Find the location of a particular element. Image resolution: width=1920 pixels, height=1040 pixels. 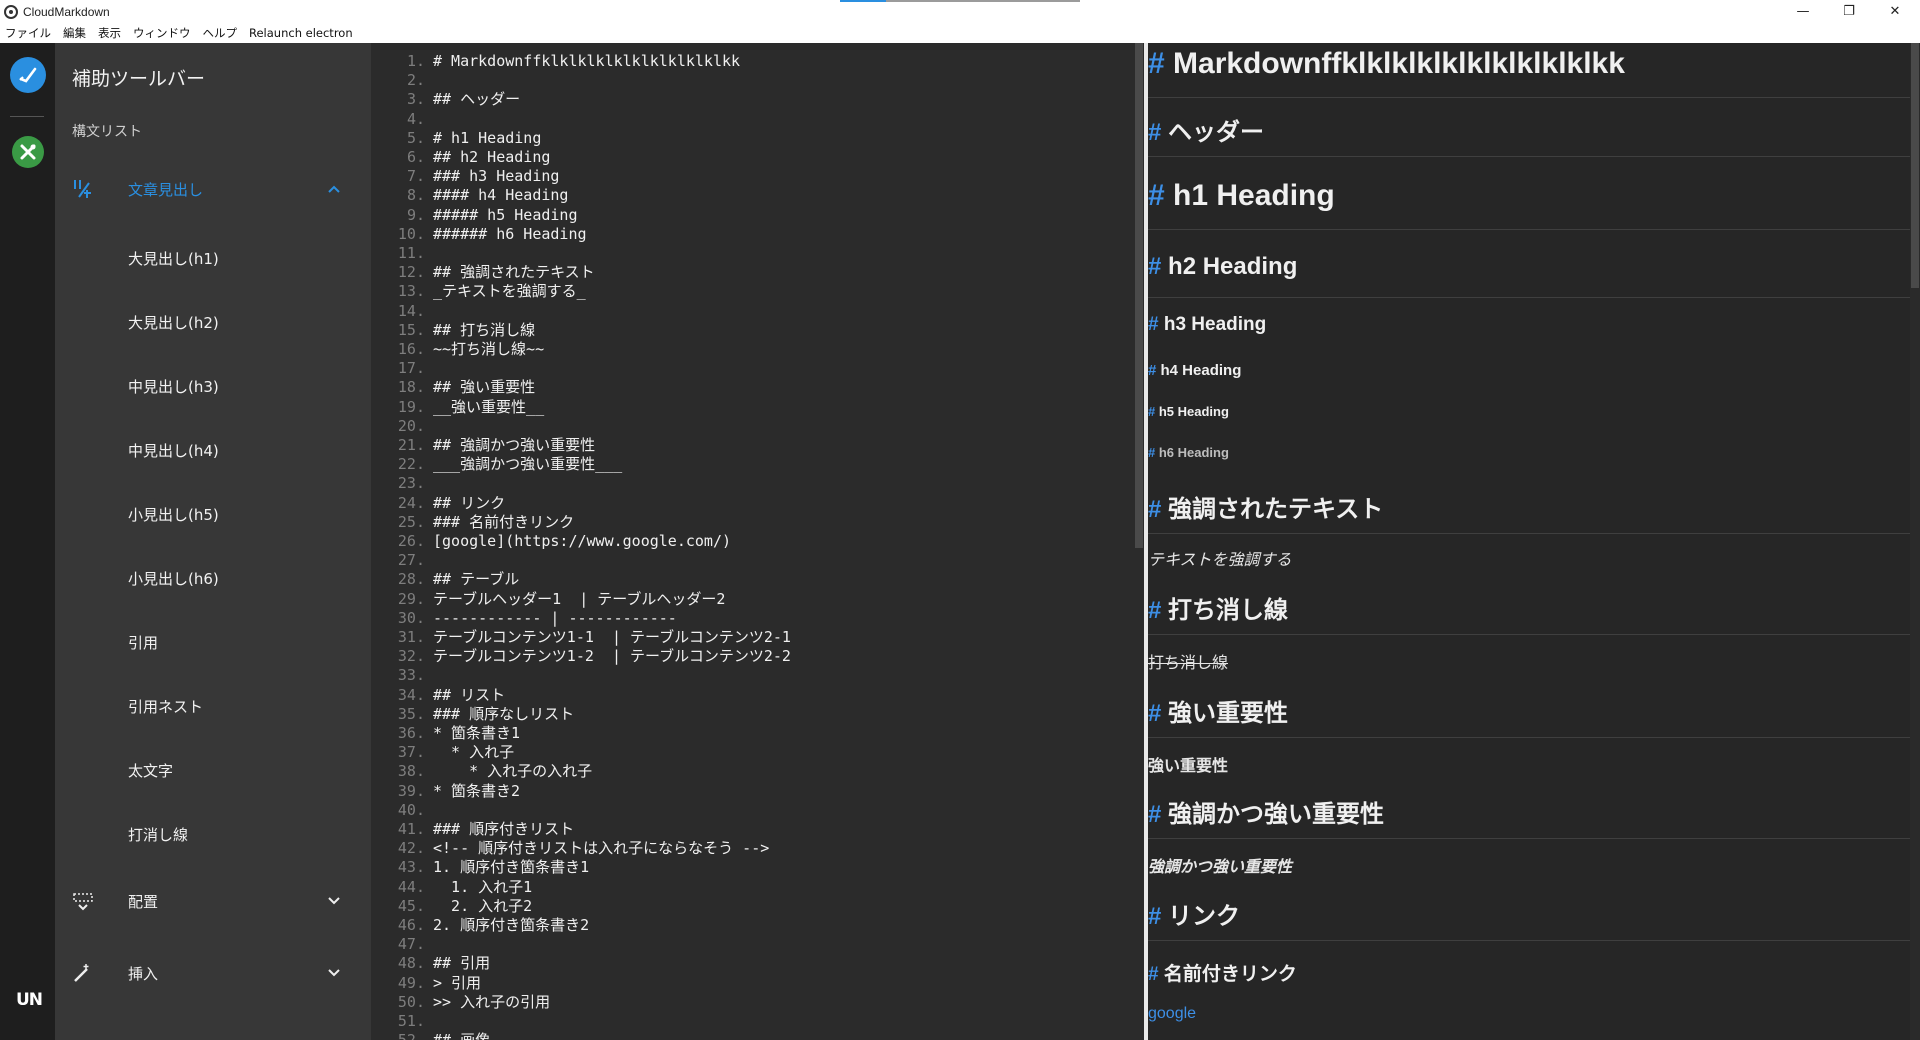

line-number: 33. is located at coordinates (411, 675).